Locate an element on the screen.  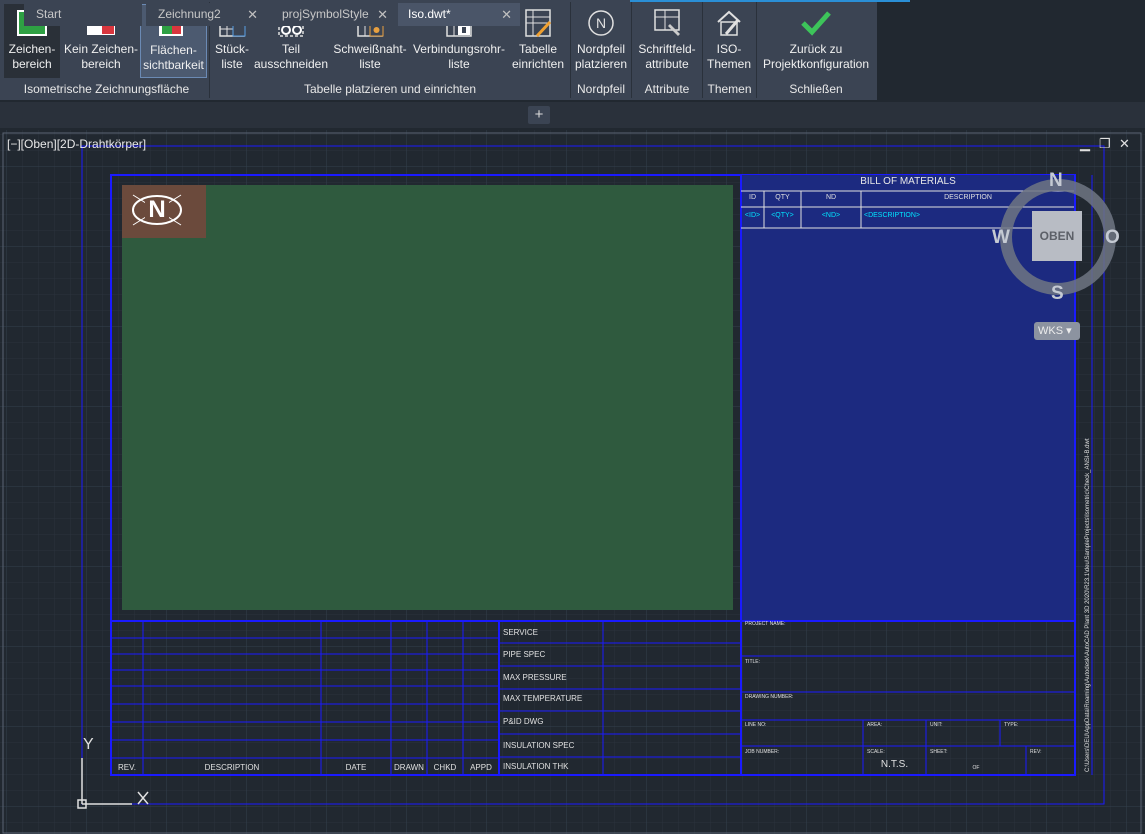
spec-pid-dwg: P&ID DWG is located at coordinates (523, 721).